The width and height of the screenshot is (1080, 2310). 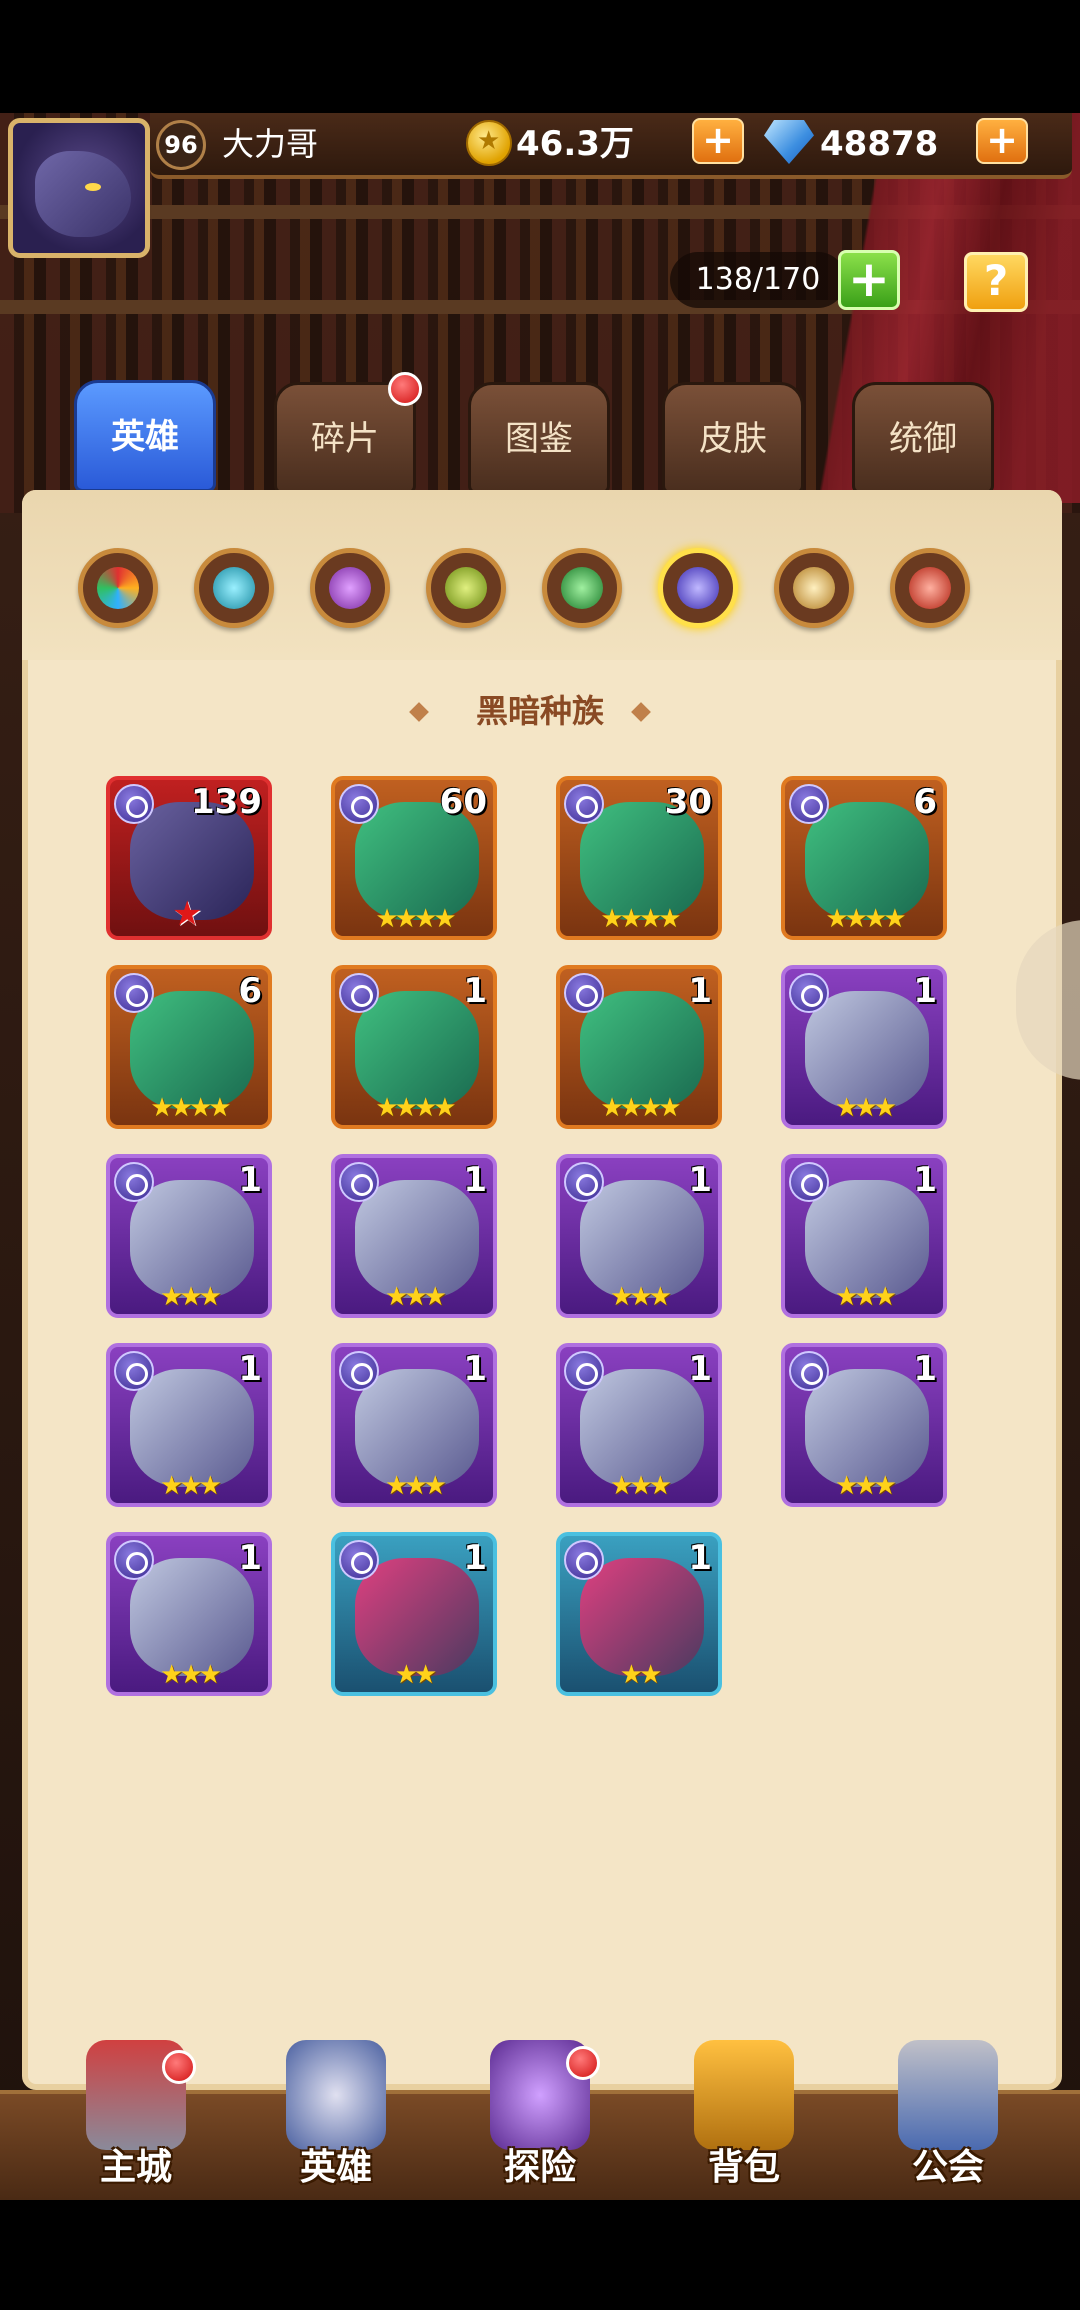 I want to click on gem-amount: 48878, so click(x=879, y=144).